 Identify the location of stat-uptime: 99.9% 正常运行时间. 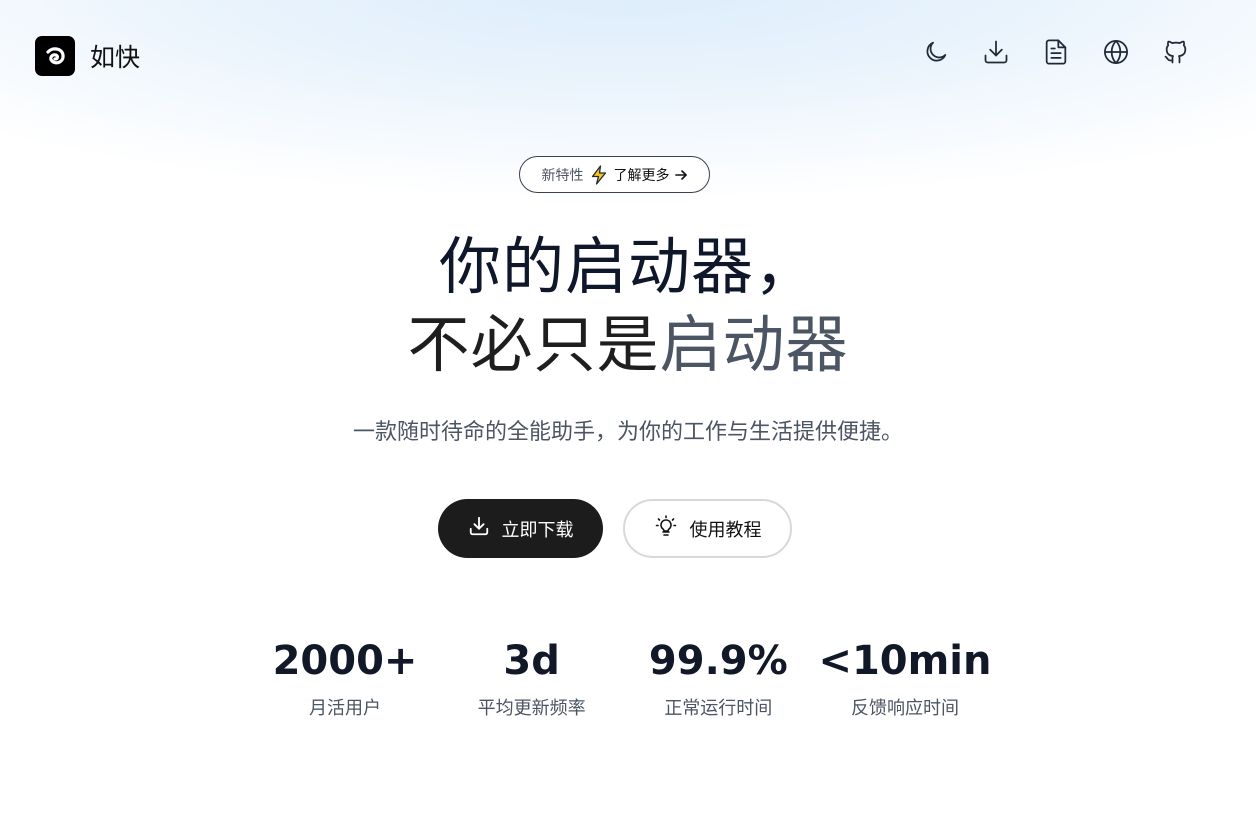
(718, 679).